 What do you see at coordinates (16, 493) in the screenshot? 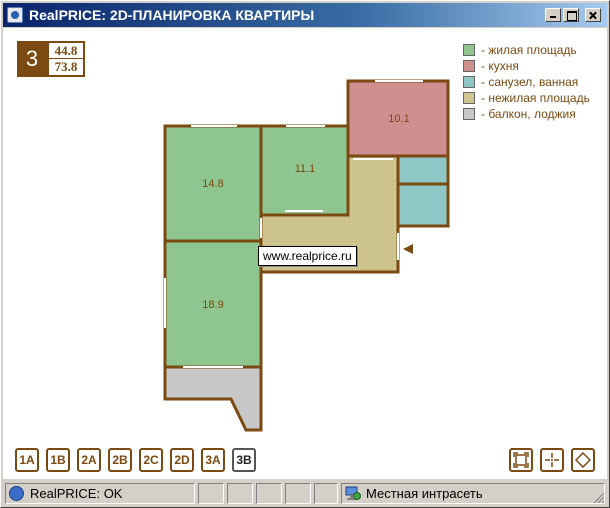
I see `ie-page-icon` at bounding box center [16, 493].